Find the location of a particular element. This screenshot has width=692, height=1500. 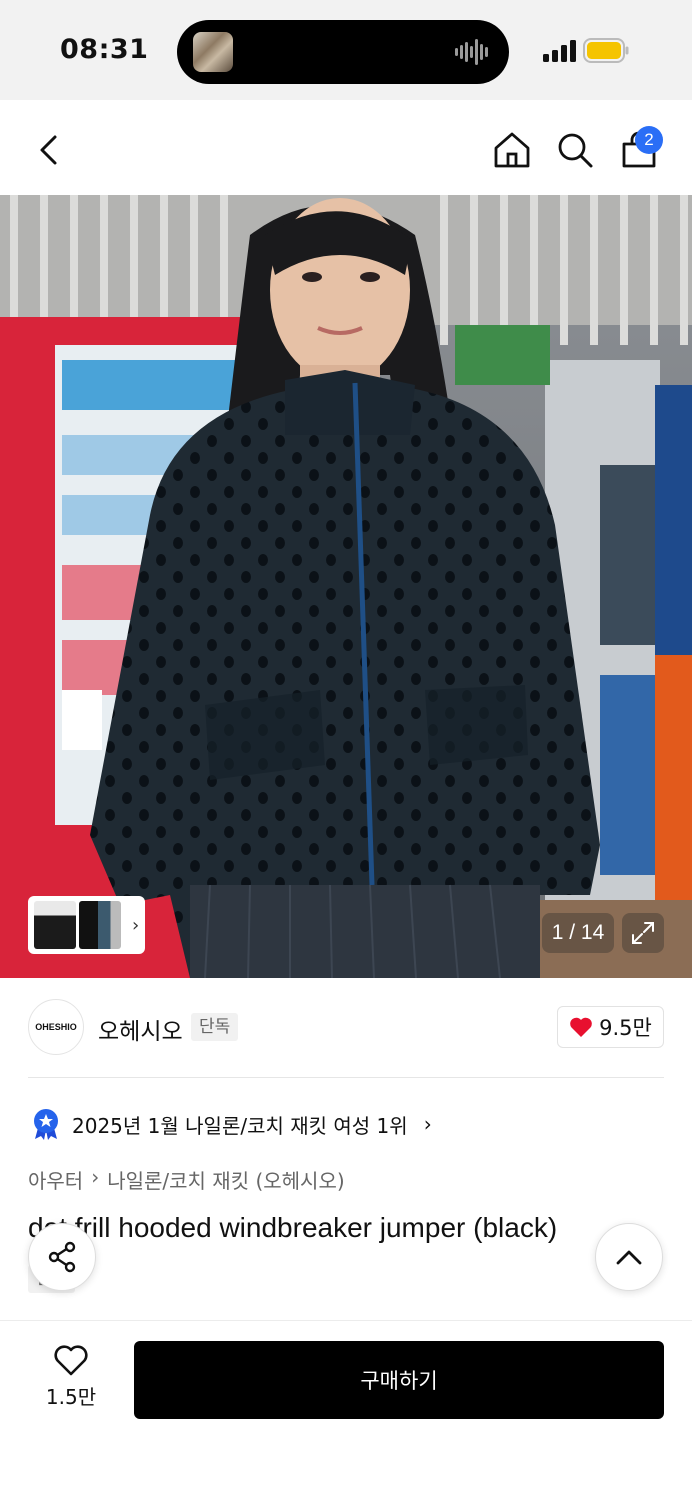

exclusive-badge: 단독 is located at coordinates (215, 1027).